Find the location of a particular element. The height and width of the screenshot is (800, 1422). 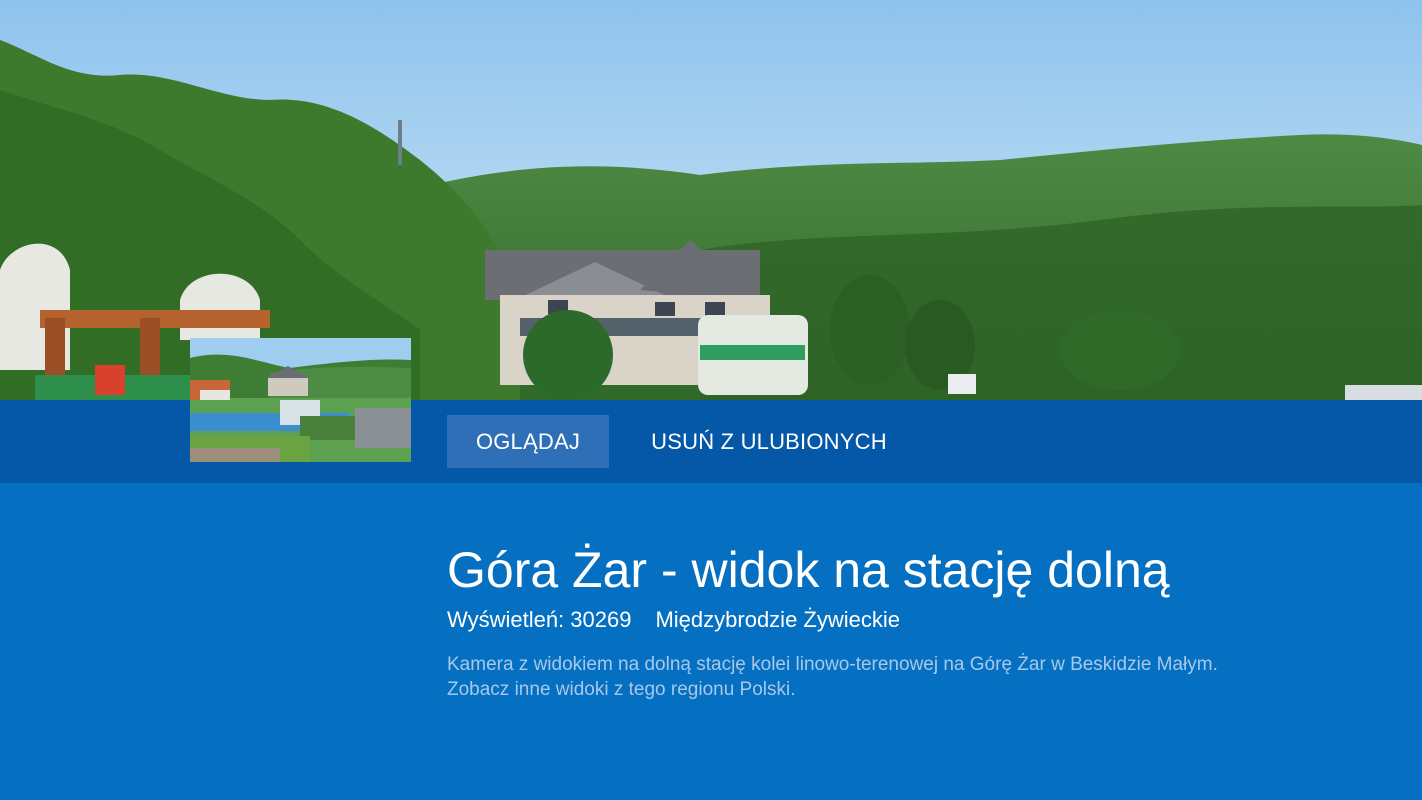

camera-thumbnail is located at coordinates (300, 400).